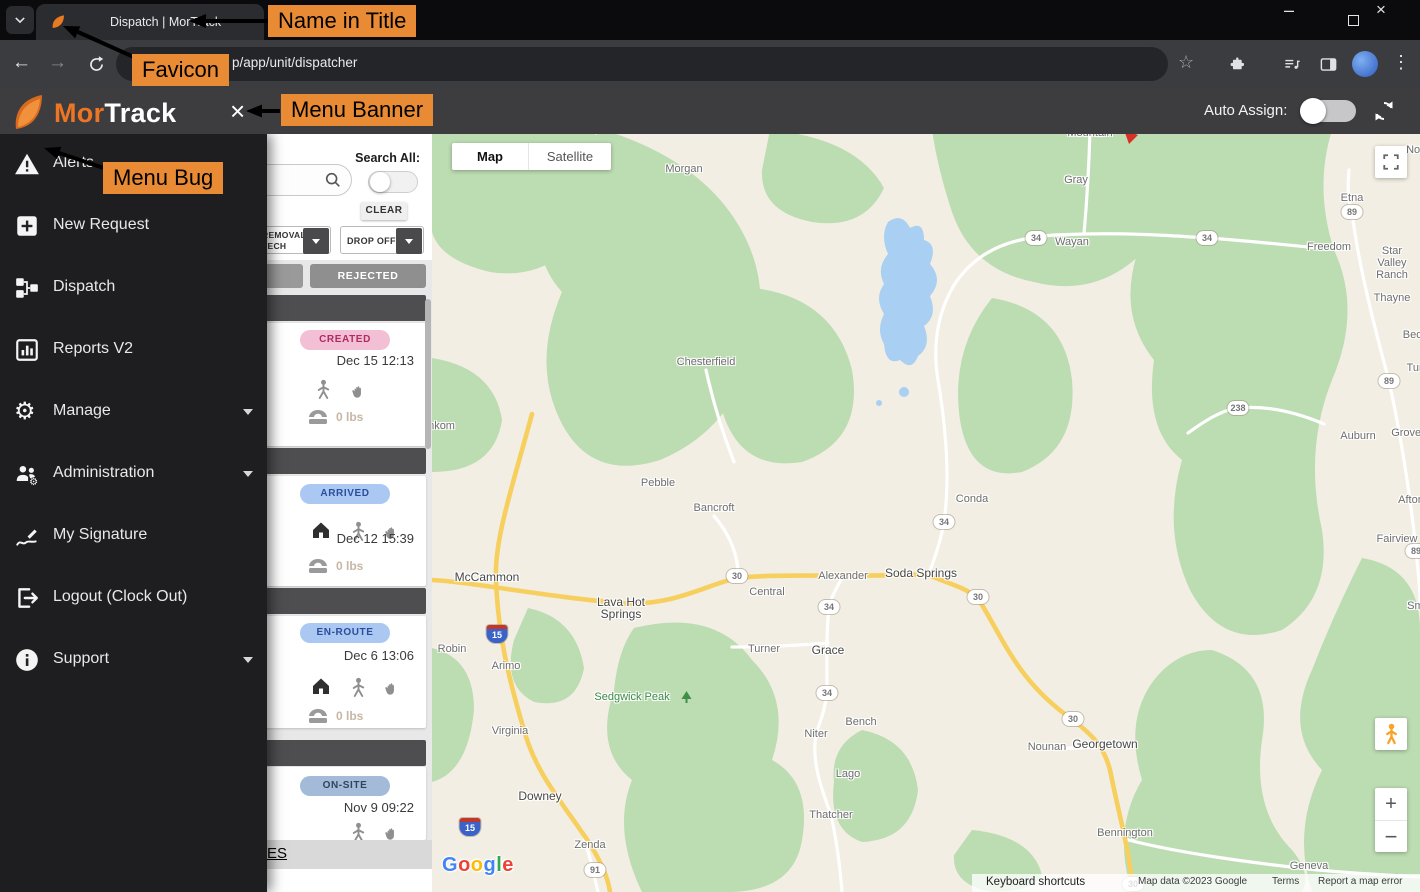 This screenshot has height=892, width=1420. What do you see at coordinates (831, 815) in the screenshot?
I see `map-label: Thatcher` at bounding box center [831, 815].